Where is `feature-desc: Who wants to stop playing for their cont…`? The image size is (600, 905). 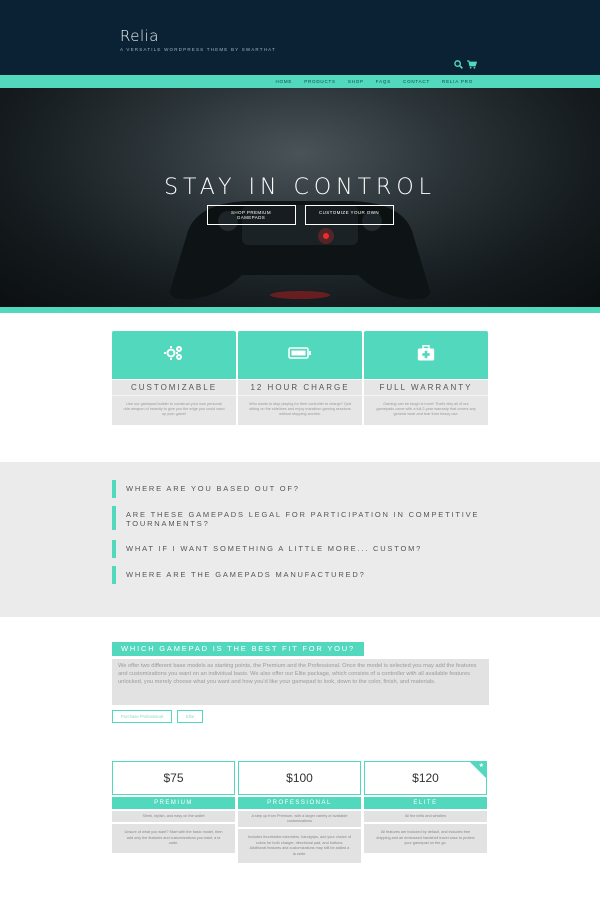 feature-desc: Who wants to stop playing for their cont… is located at coordinates (300, 410).